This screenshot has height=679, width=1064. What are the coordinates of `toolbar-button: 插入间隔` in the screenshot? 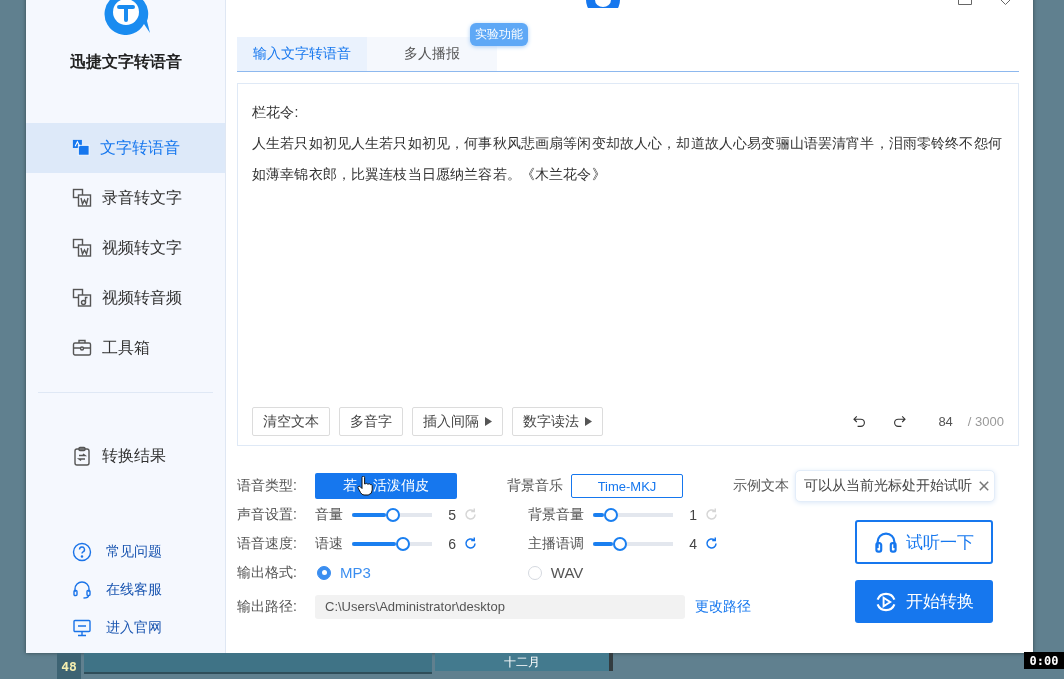 It's located at (457, 421).